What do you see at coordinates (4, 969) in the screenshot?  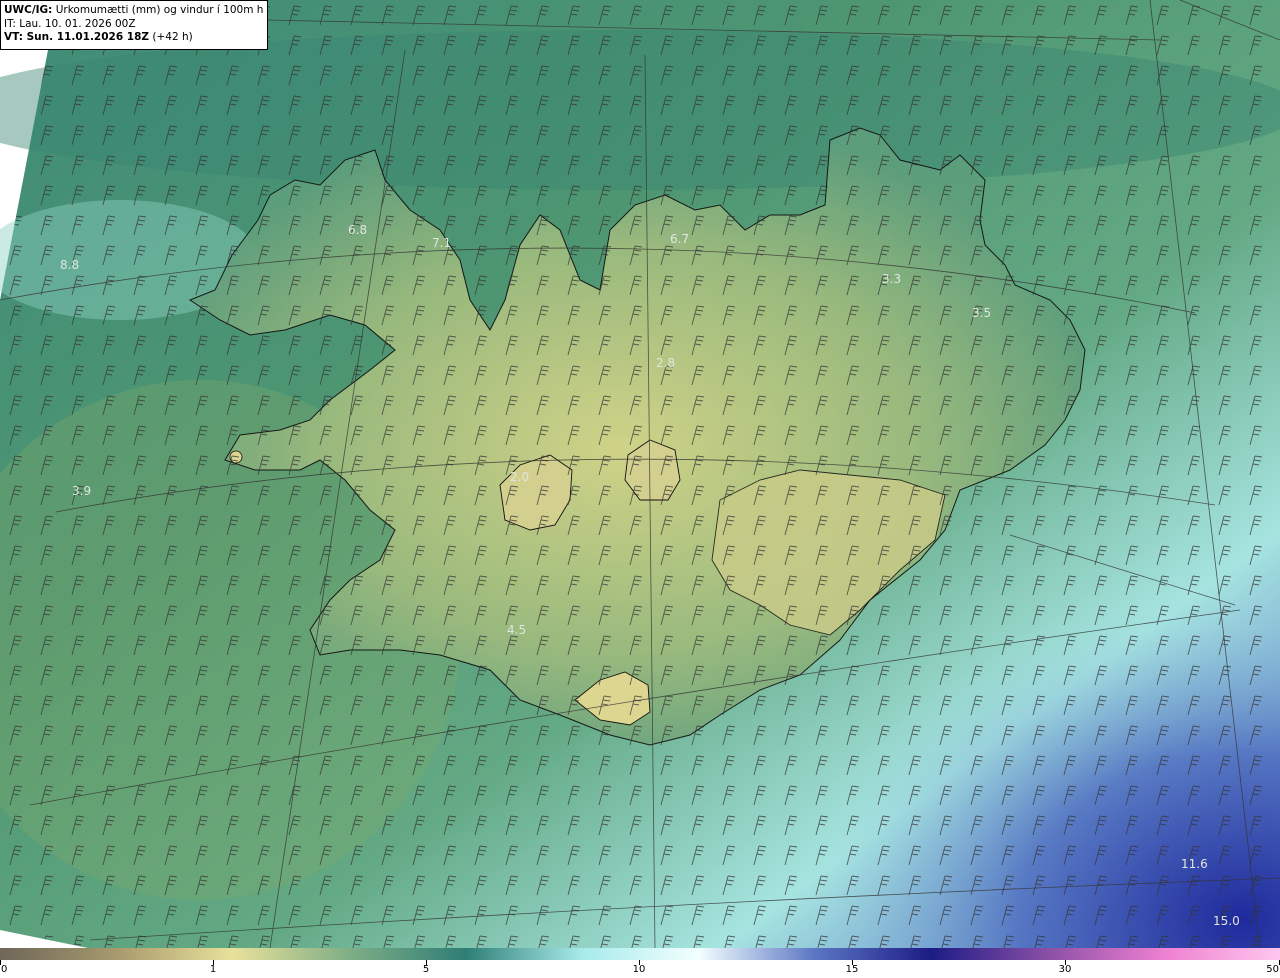 I see `colorbar-tick-label: 0` at bounding box center [4, 969].